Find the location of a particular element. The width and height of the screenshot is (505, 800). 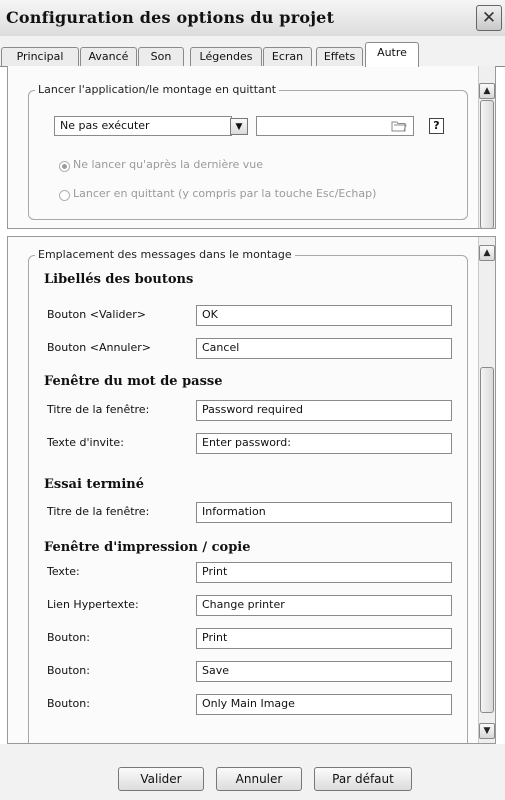

close-icon: ✕ is located at coordinates (489, 18).